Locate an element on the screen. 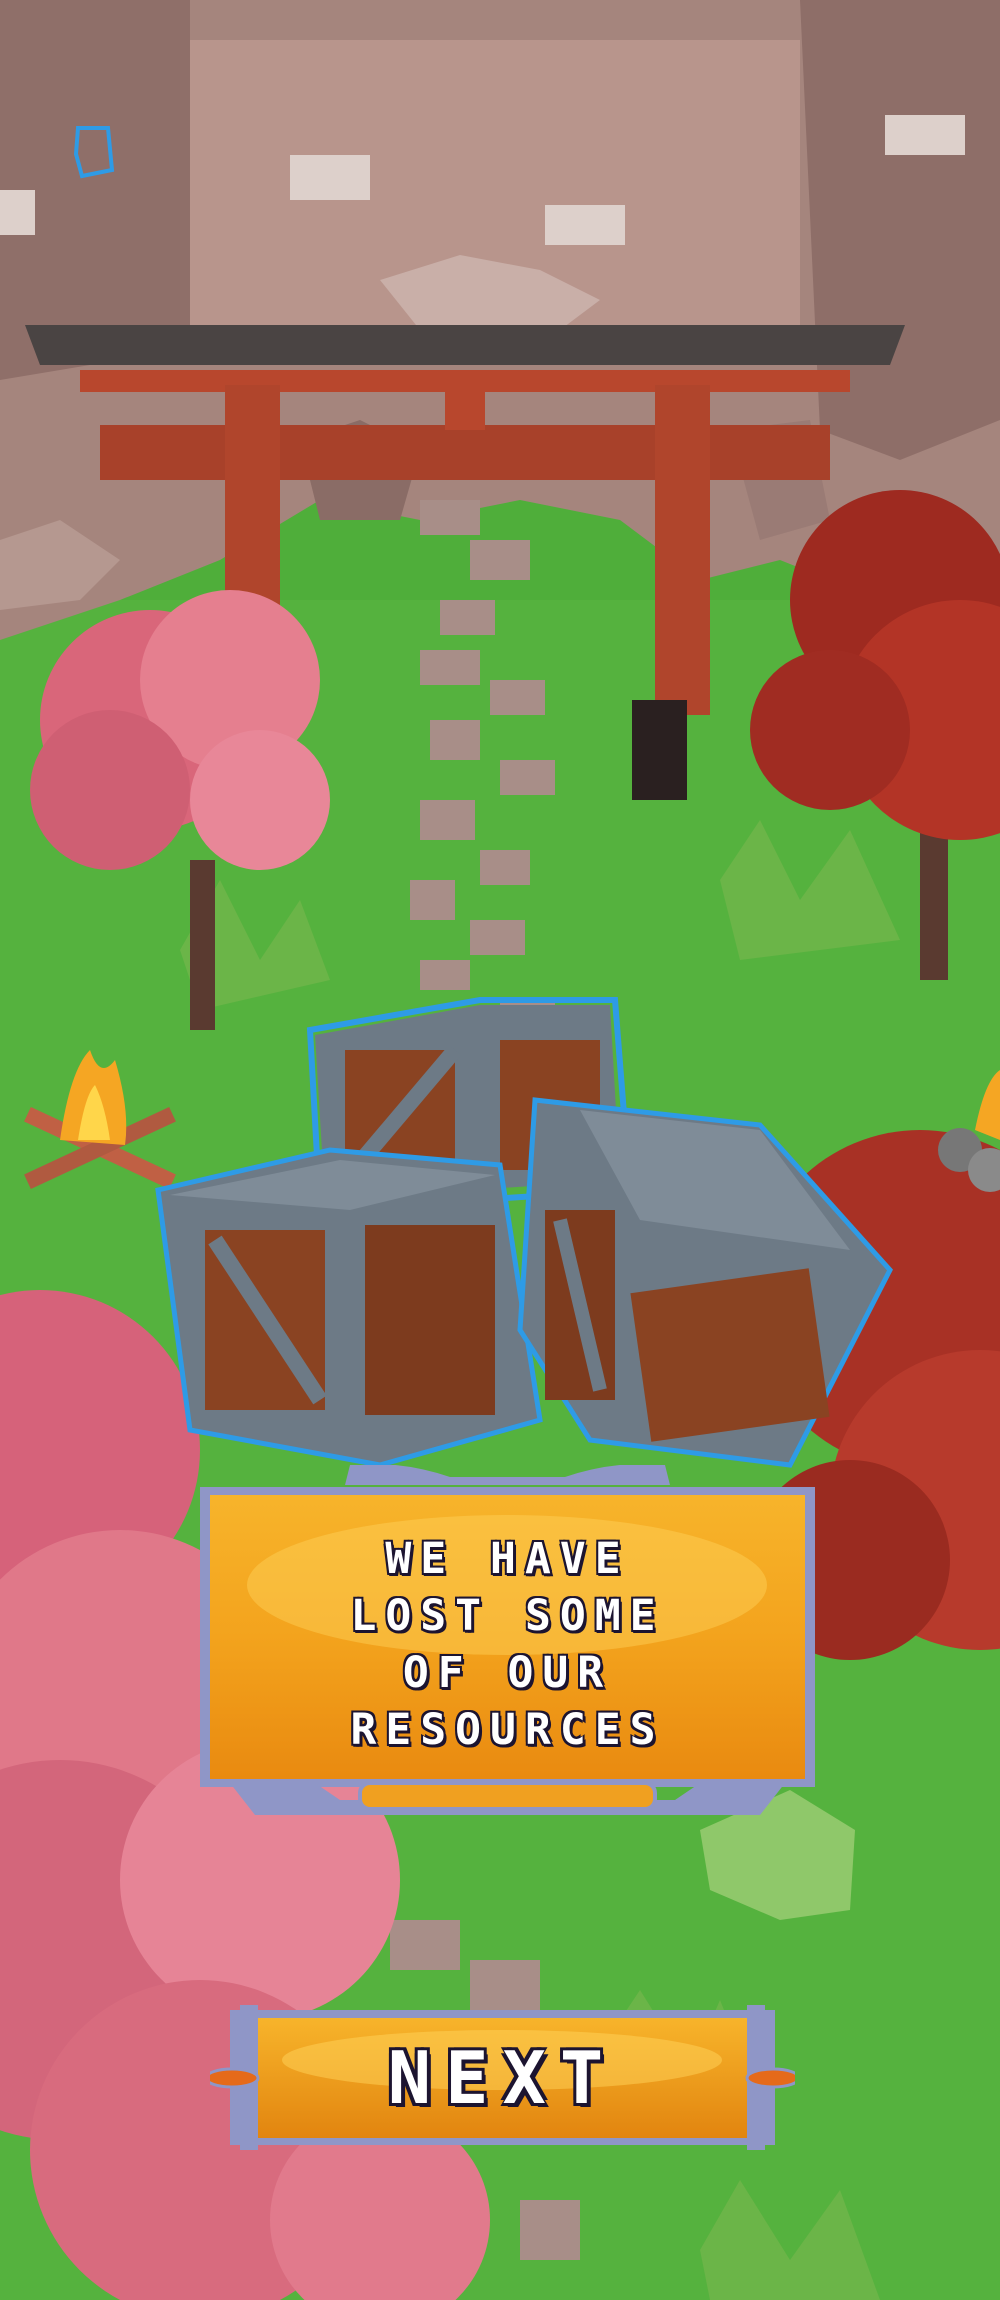 This screenshot has height=2300, width=1000. next-button-label: NEXT is located at coordinates (502, 2077).